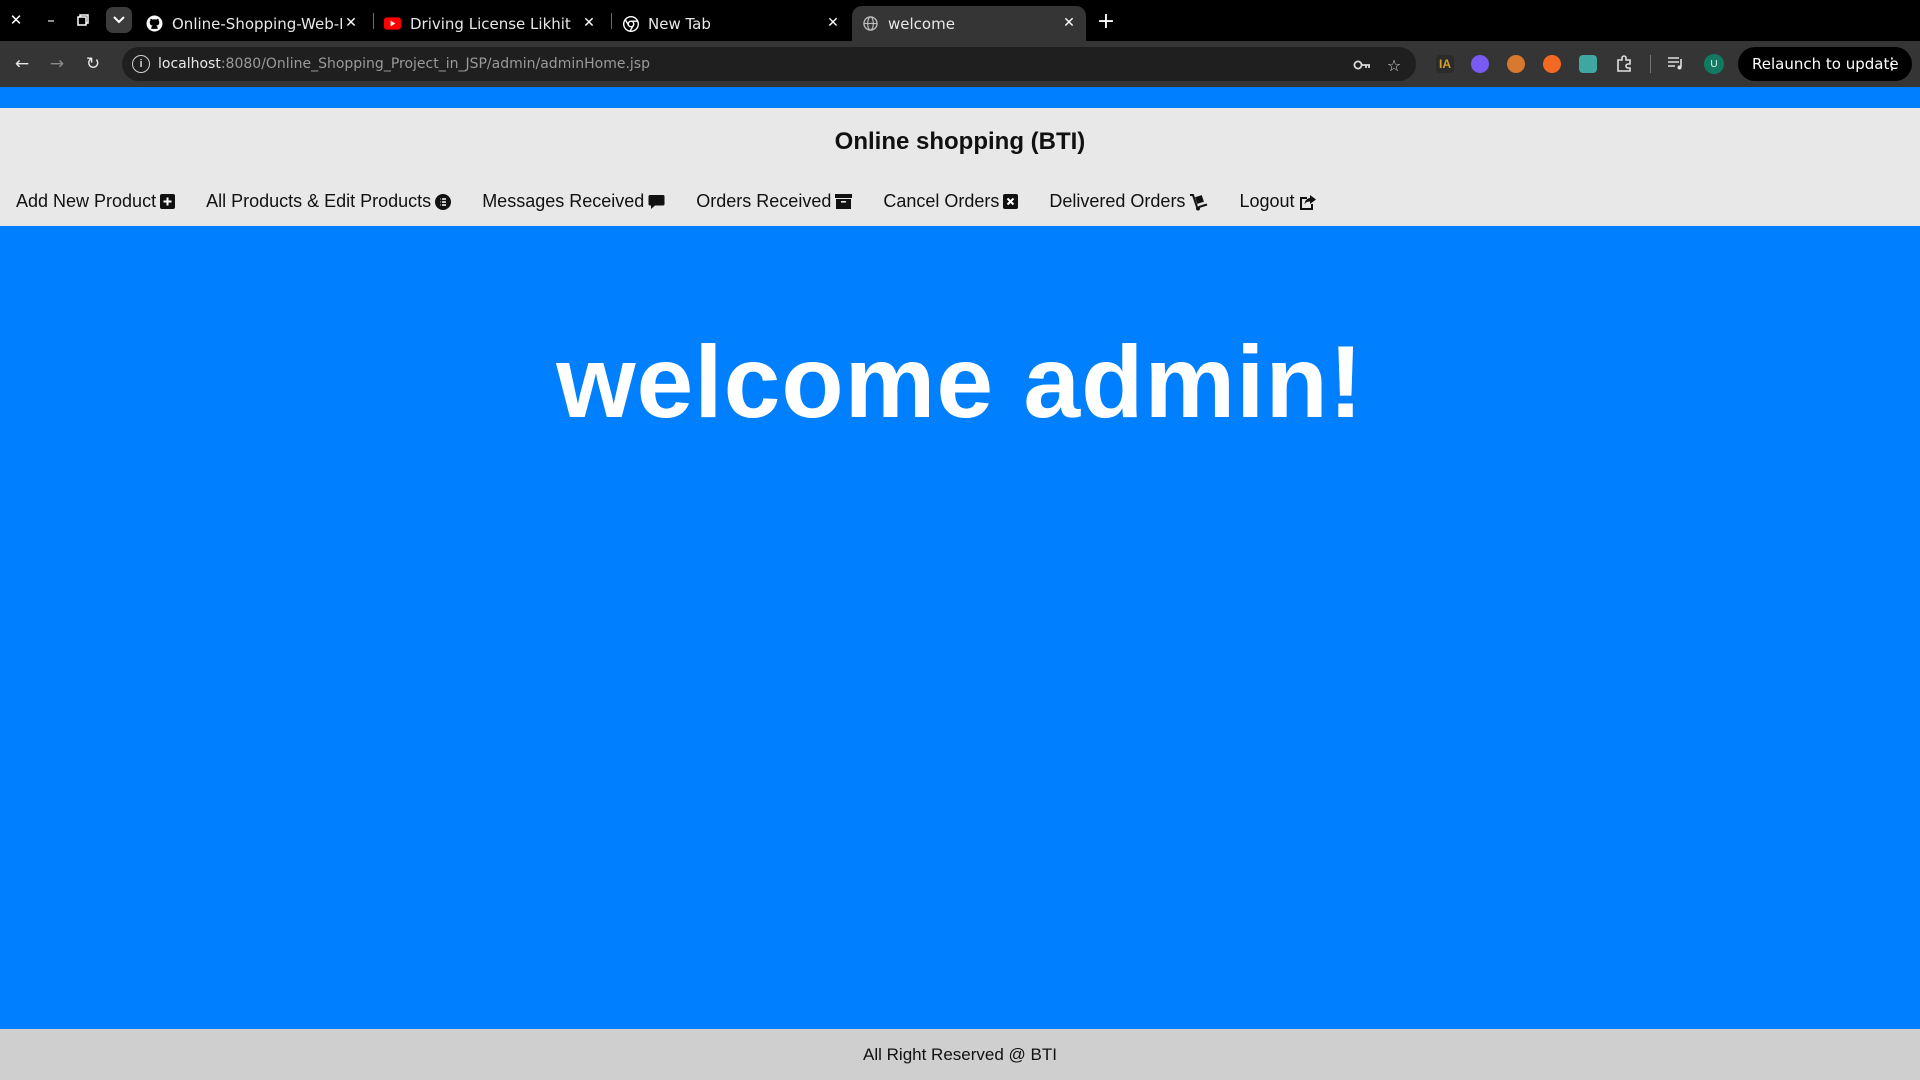 The image size is (1920, 1080). What do you see at coordinates (630, 23) in the screenshot?
I see `chrome-icon` at bounding box center [630, 23].